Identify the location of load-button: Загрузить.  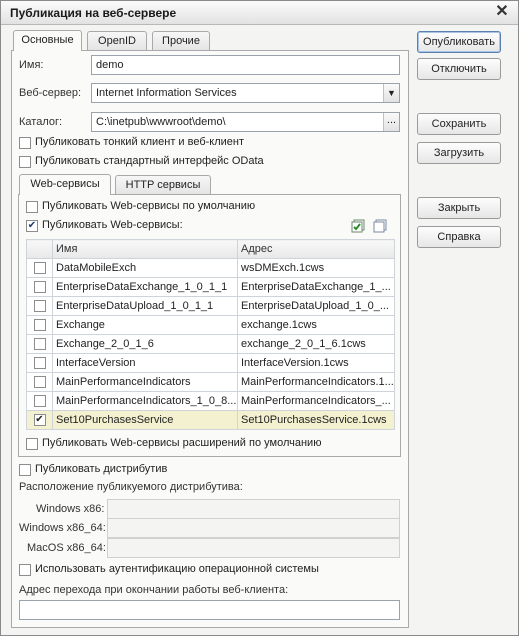
(459, 153).